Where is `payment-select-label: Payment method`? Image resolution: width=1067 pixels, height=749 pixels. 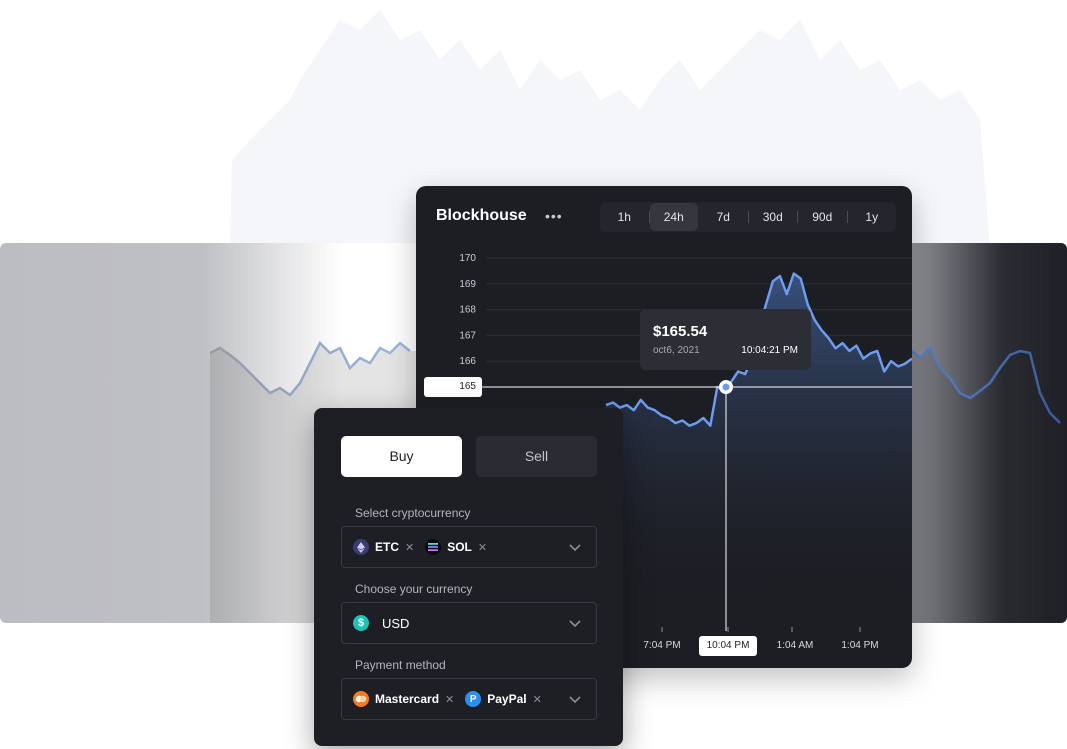 payment-select-label: Payment method is located at coordinates (400, 665).